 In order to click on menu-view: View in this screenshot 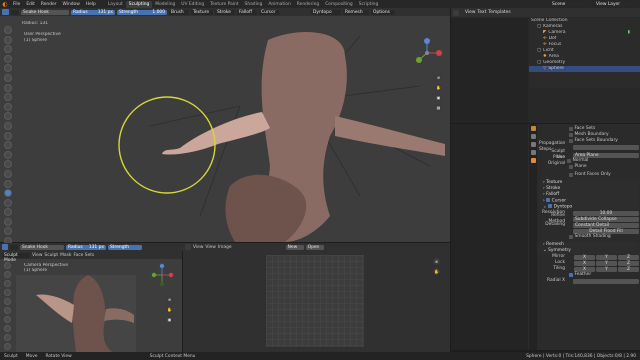, I will do `click(37, 255)`.